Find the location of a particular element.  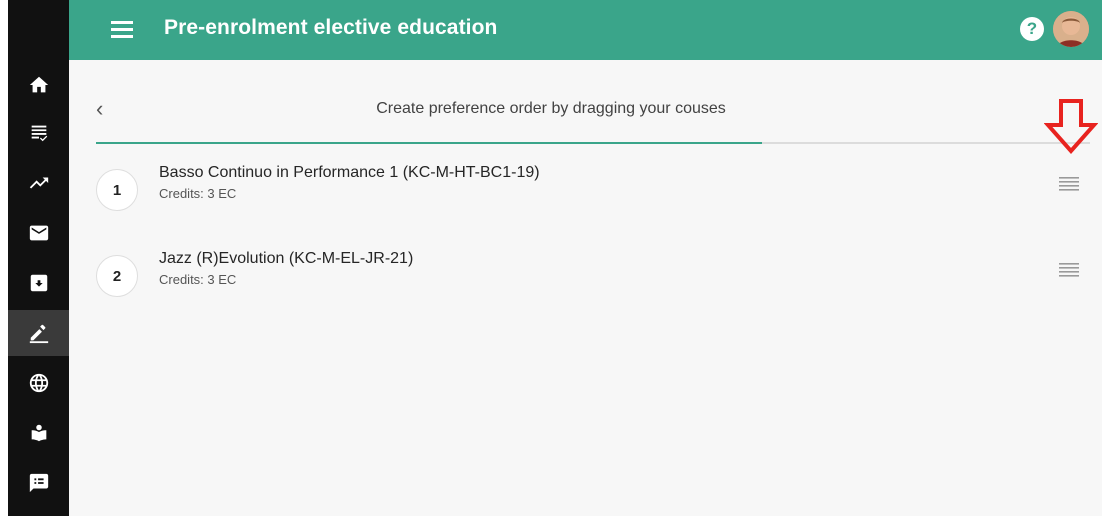

menu-button is located at coordinates (122, 29).